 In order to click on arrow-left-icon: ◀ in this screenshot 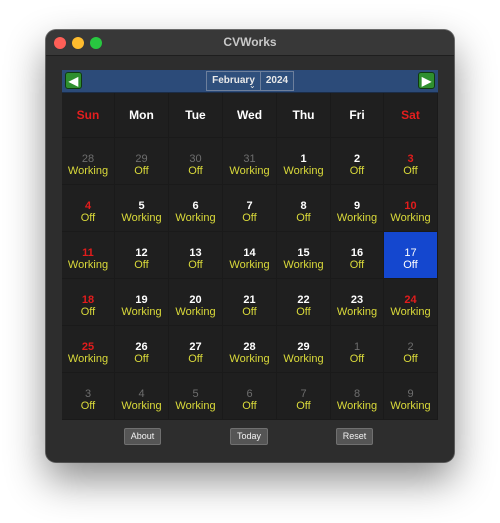, I will do `click(73, 80)`.